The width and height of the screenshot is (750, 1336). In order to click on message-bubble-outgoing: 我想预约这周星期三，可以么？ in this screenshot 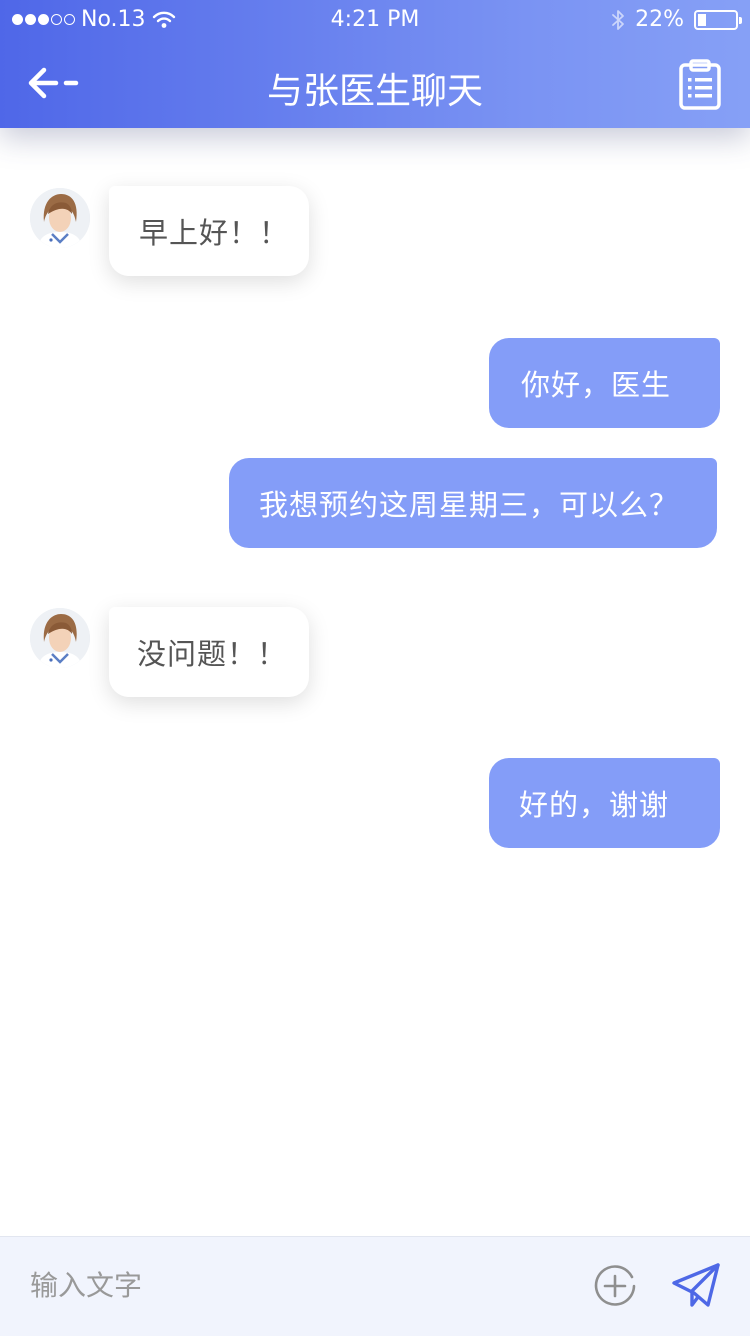, I will do `click(473, 503)`.